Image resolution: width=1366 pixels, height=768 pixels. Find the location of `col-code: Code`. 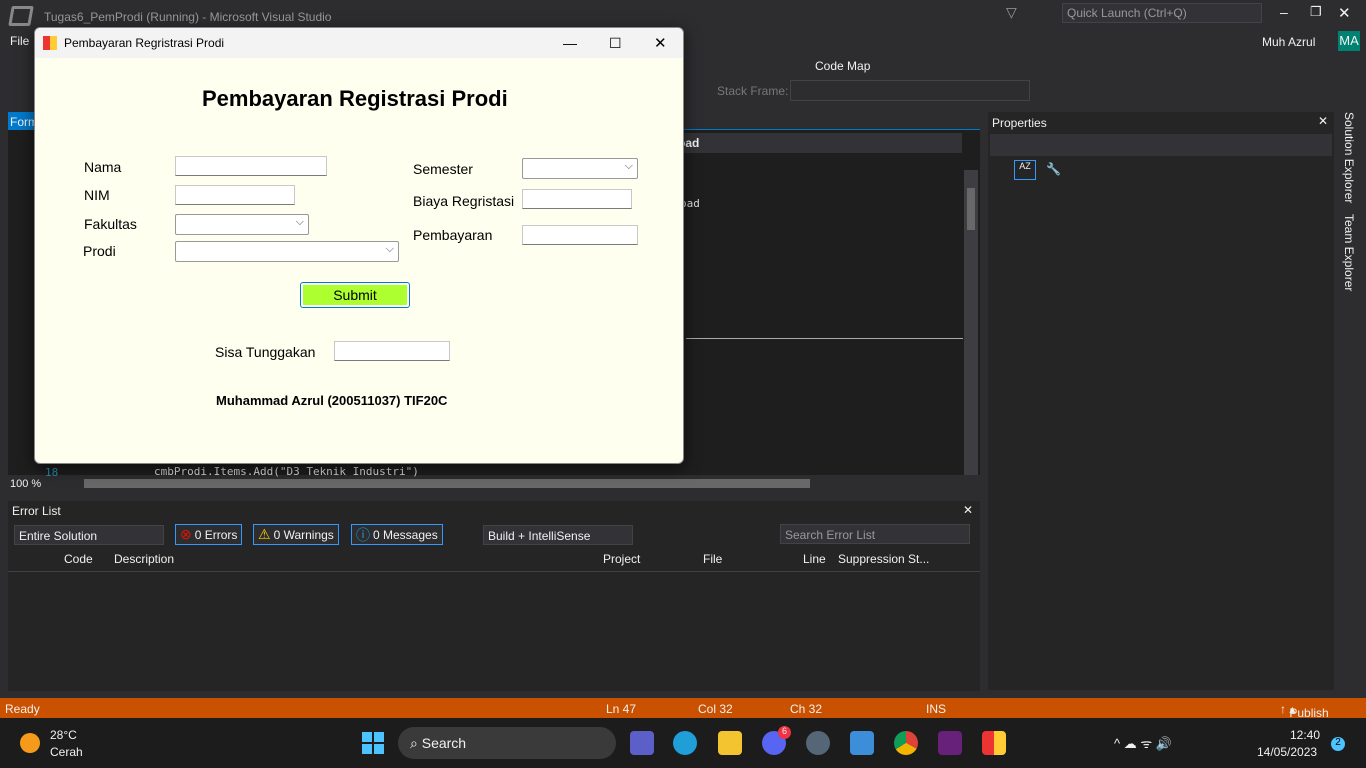

col-code: Code is located at coordinates (78, 559).